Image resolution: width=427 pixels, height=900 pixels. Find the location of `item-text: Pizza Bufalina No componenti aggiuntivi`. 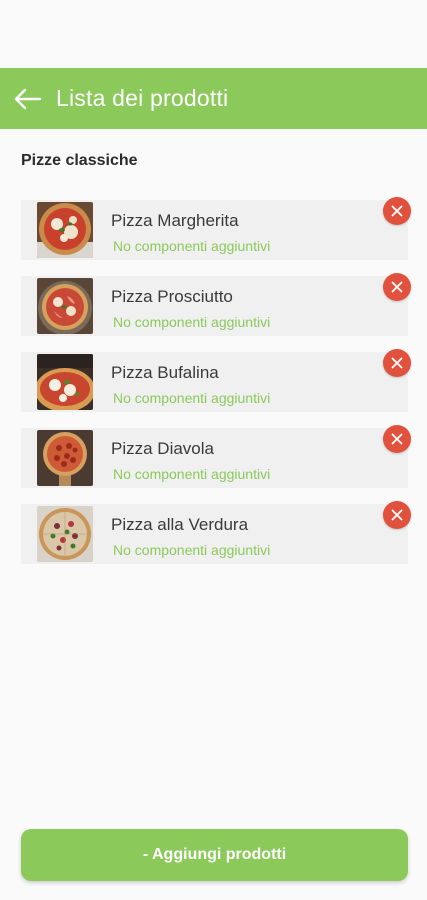

item-text: Pizza Bufalina No componenti aggiuntivi is located at coordinates (190, 382).